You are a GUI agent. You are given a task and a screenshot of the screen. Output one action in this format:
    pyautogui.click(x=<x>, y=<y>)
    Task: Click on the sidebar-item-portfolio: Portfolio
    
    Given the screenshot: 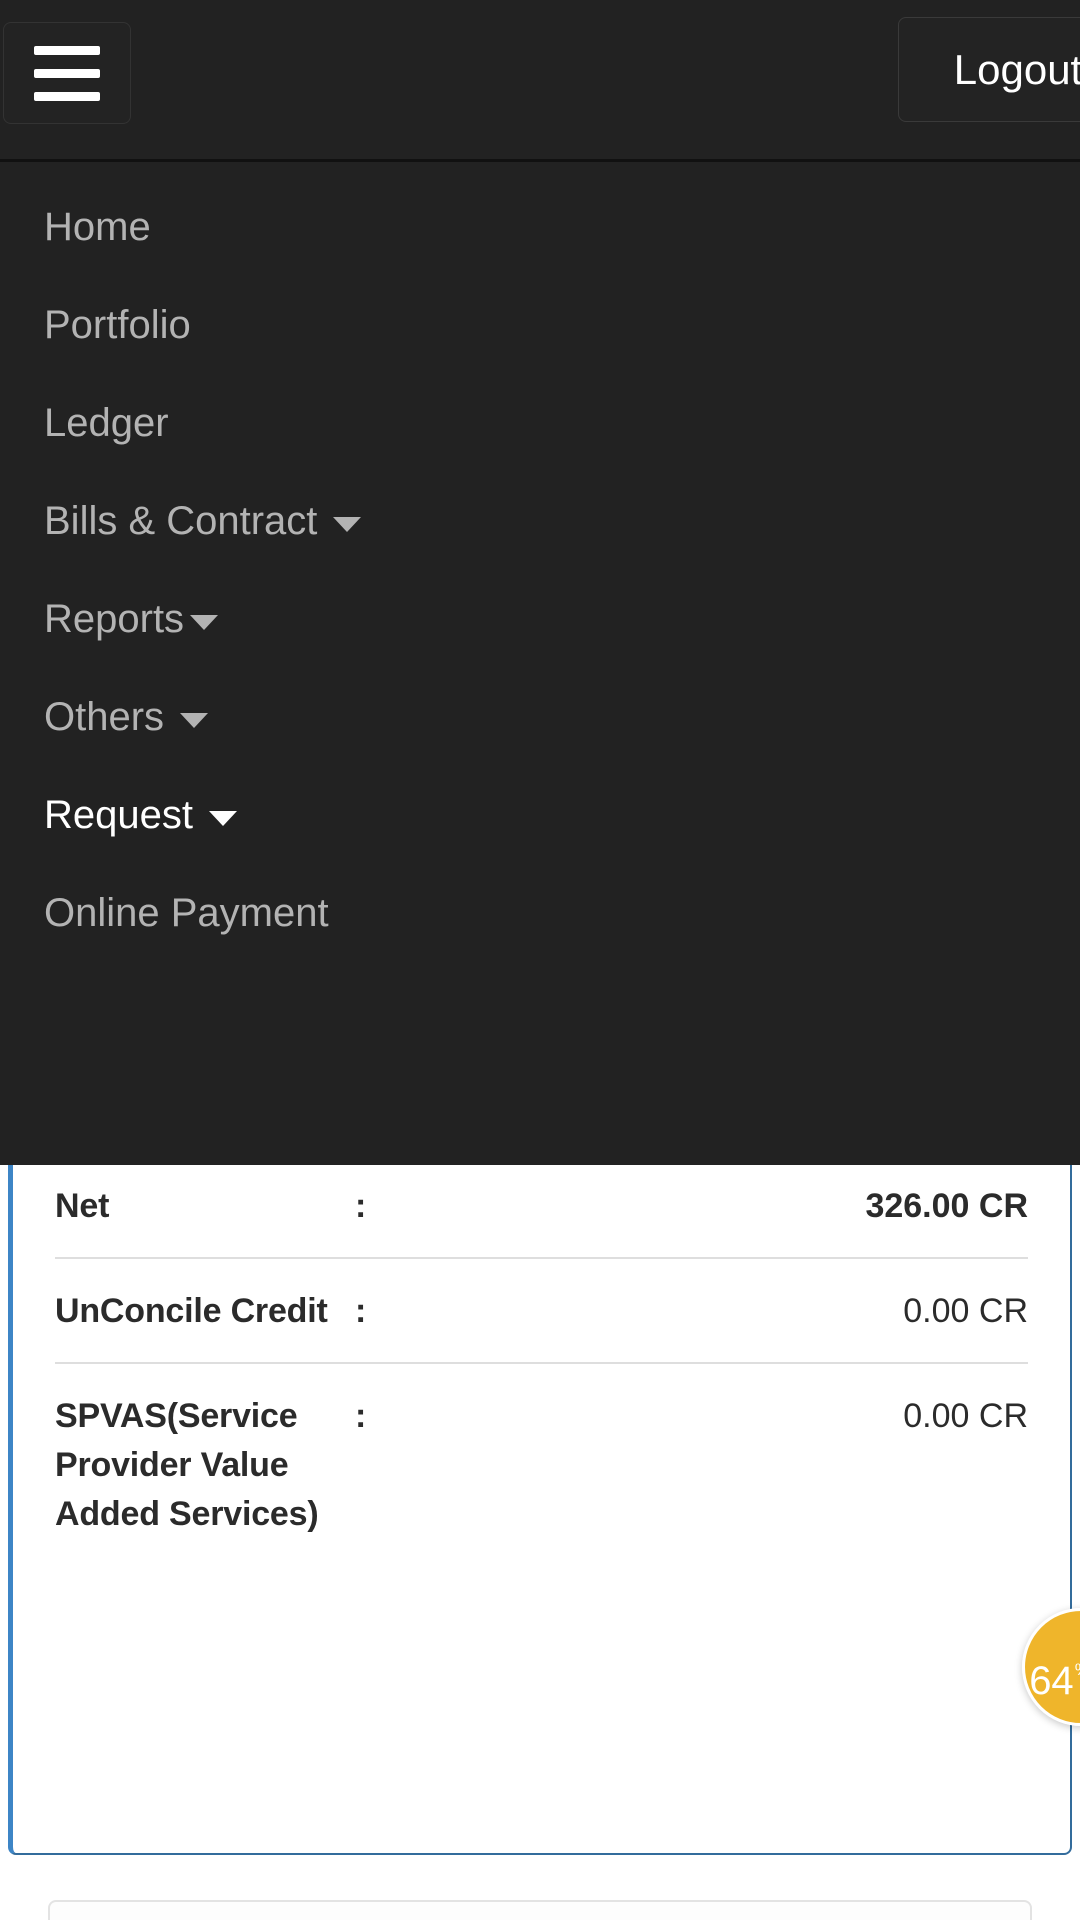 What is the action you would take?
    pyautogui.click(x=540, y=325)
    